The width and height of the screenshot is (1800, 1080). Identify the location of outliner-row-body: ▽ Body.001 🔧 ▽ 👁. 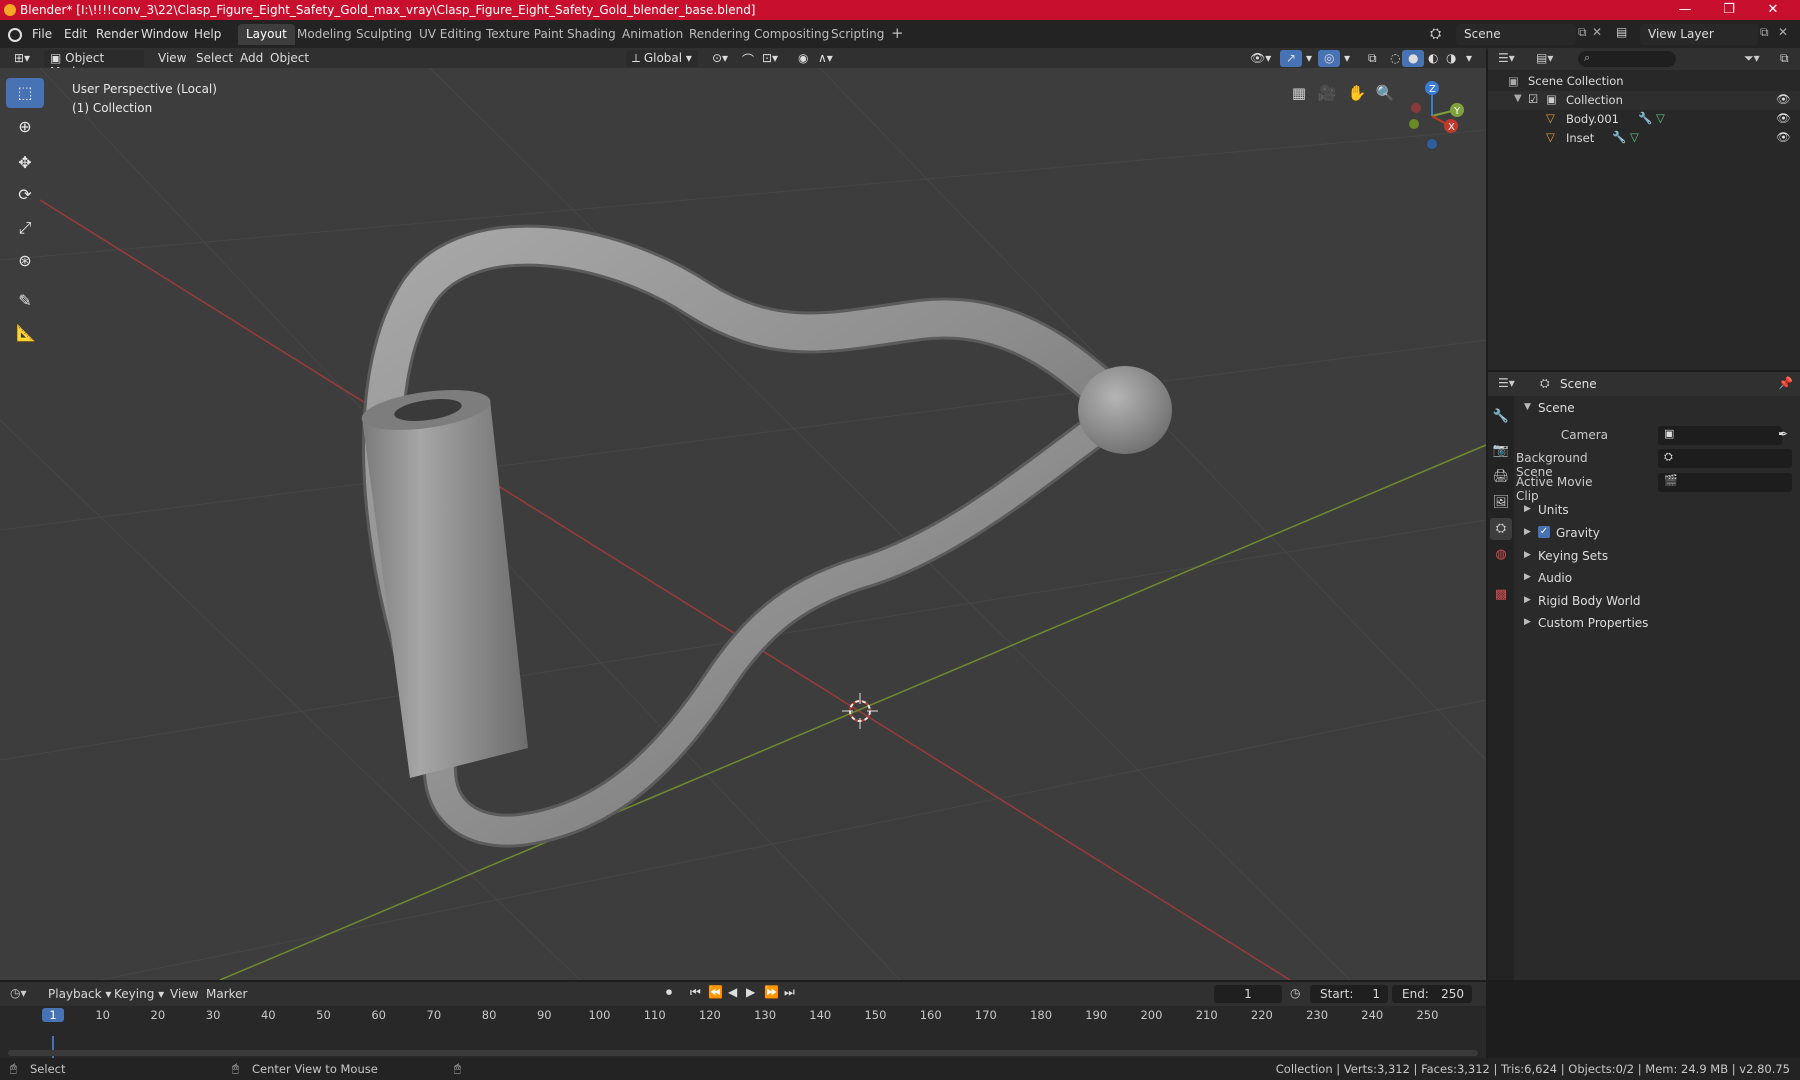
(1644, 119).